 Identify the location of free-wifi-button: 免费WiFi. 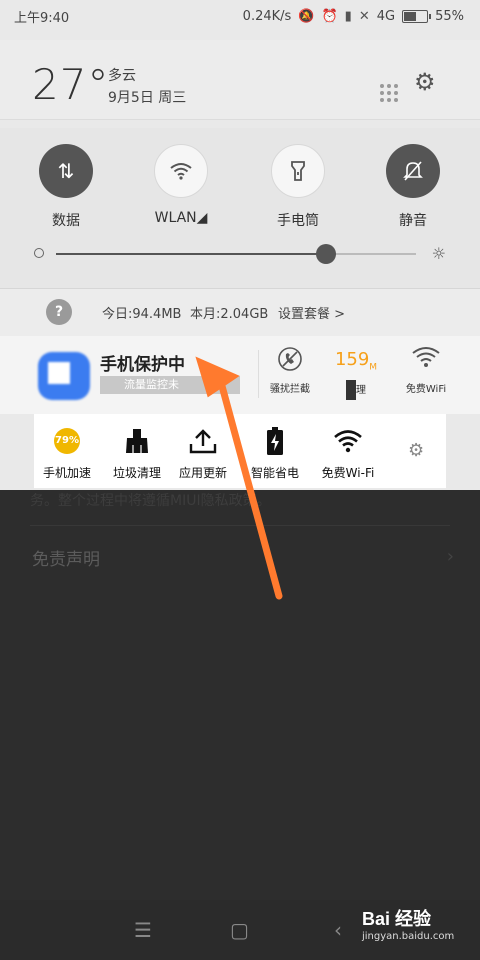
(426, 370).